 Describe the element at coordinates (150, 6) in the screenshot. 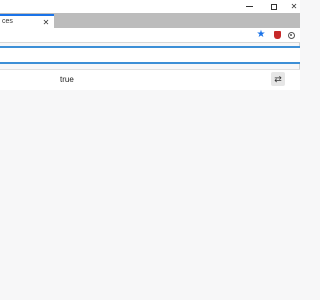

I see `title-bar: ✕` at that location.